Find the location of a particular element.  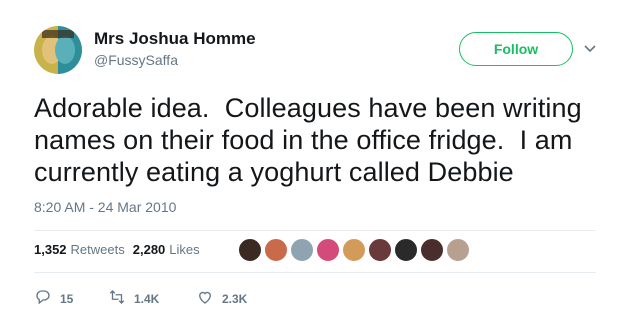

likes-stat: 2,280 Likes is located at coordinates (166, 249).